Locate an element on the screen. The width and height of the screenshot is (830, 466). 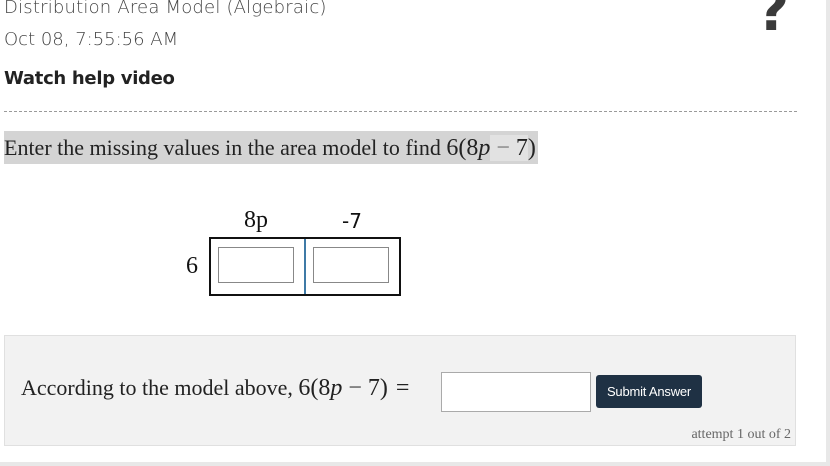
section-divider is located at coordinates (400, 111).